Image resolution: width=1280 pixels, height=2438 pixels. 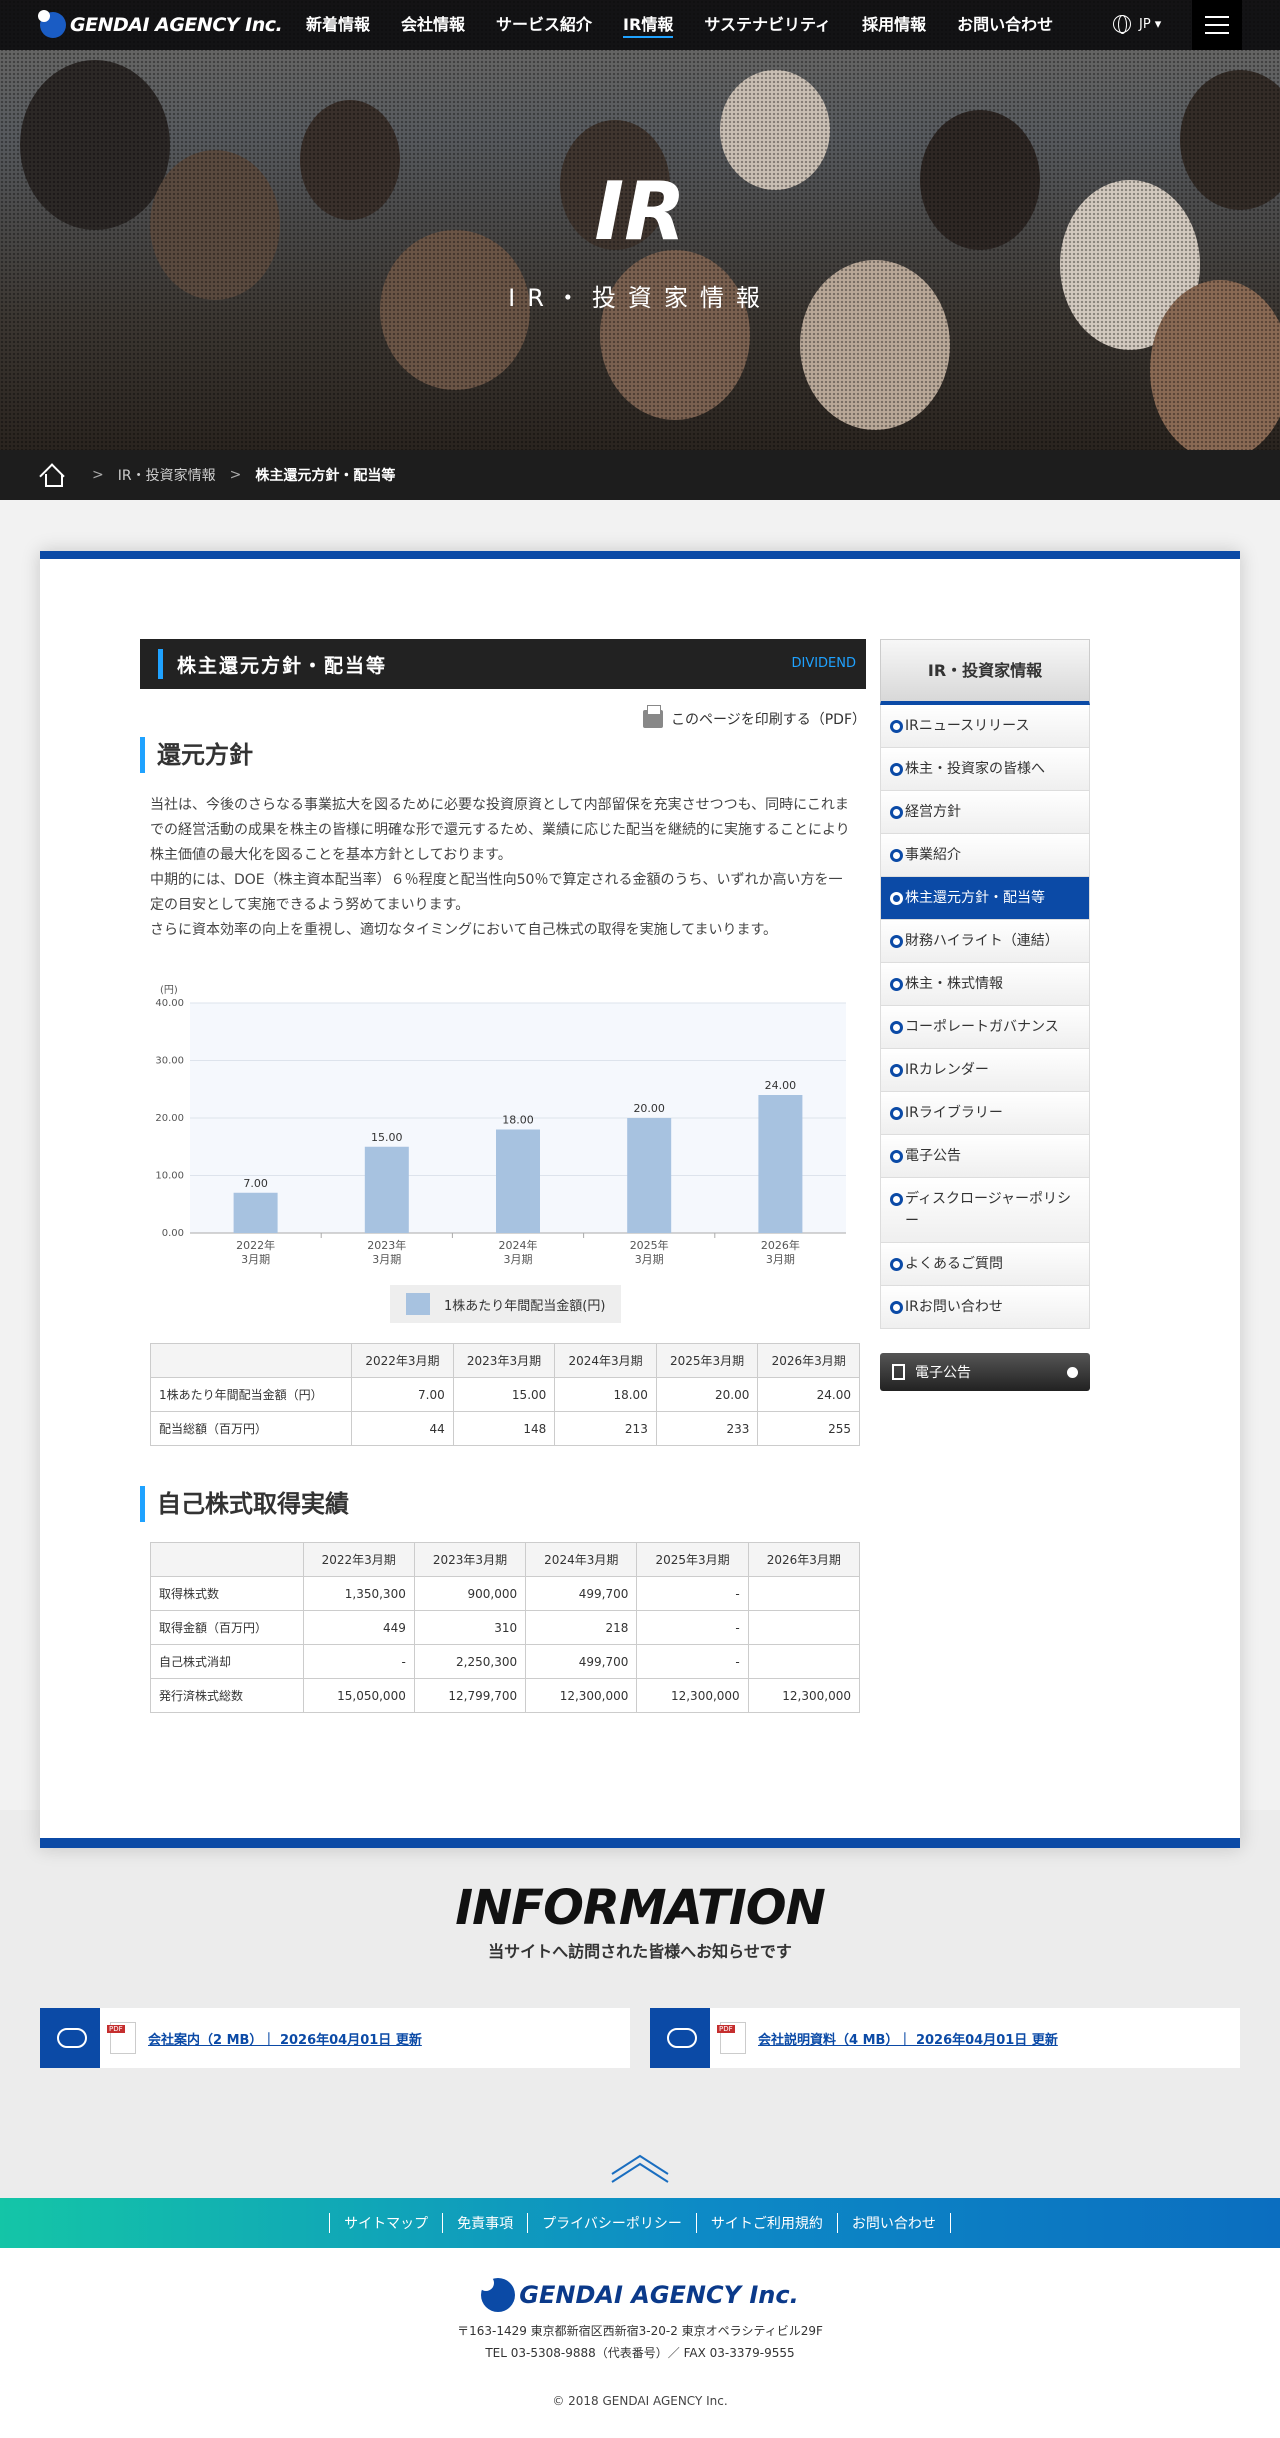 What do you see at coordinates (640, 475) in the screenshot?
I see `breadcrumb: > IR・投資家情報 > 株主還元方針・配当等` at bounding box center [640, 475].